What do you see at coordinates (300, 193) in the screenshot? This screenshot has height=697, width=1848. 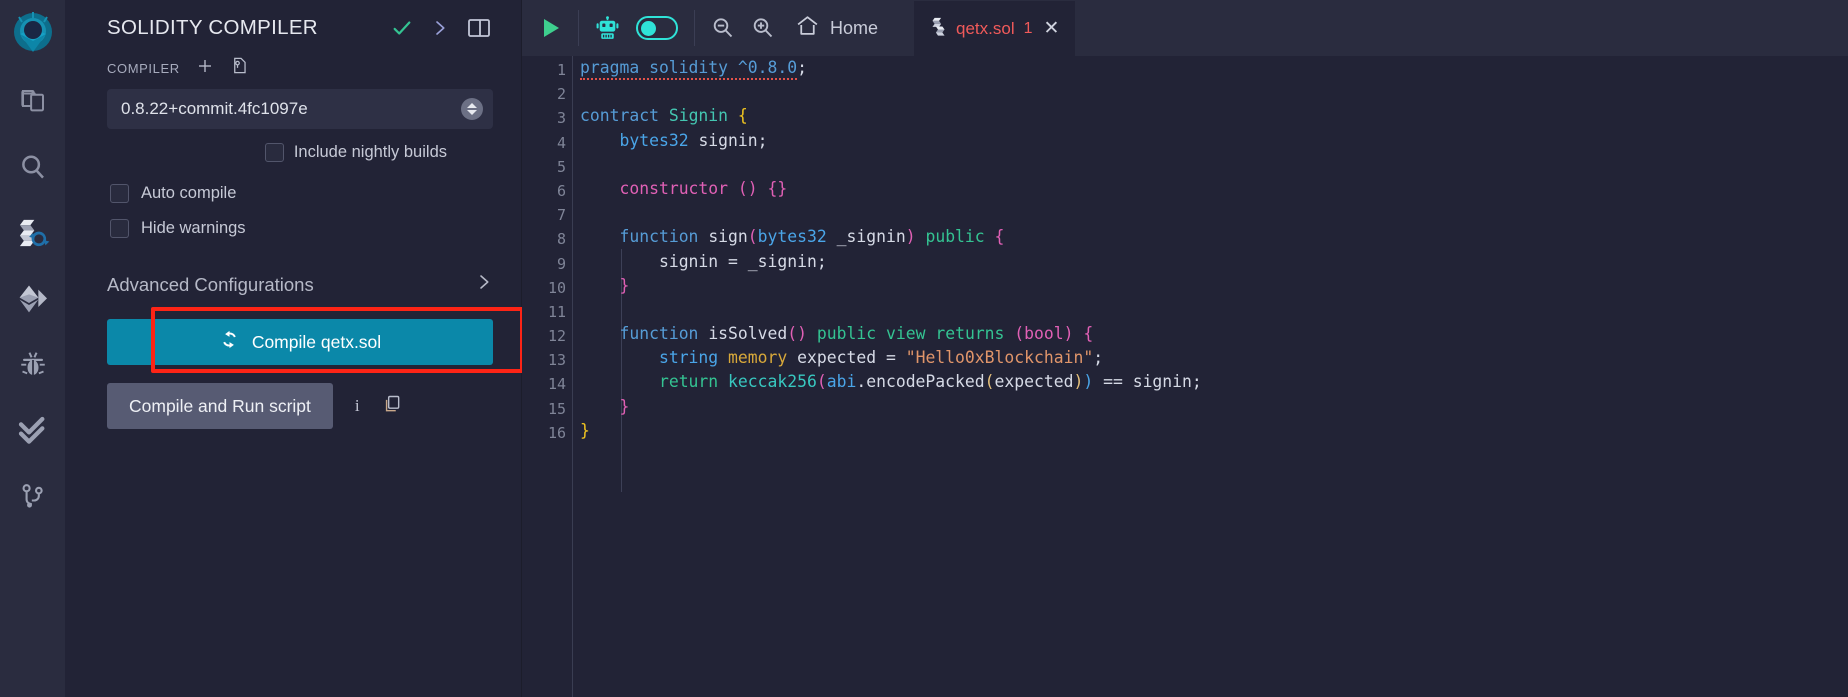 I see `auto-compile-row: Auto compile` at bounding box center [300, 193].